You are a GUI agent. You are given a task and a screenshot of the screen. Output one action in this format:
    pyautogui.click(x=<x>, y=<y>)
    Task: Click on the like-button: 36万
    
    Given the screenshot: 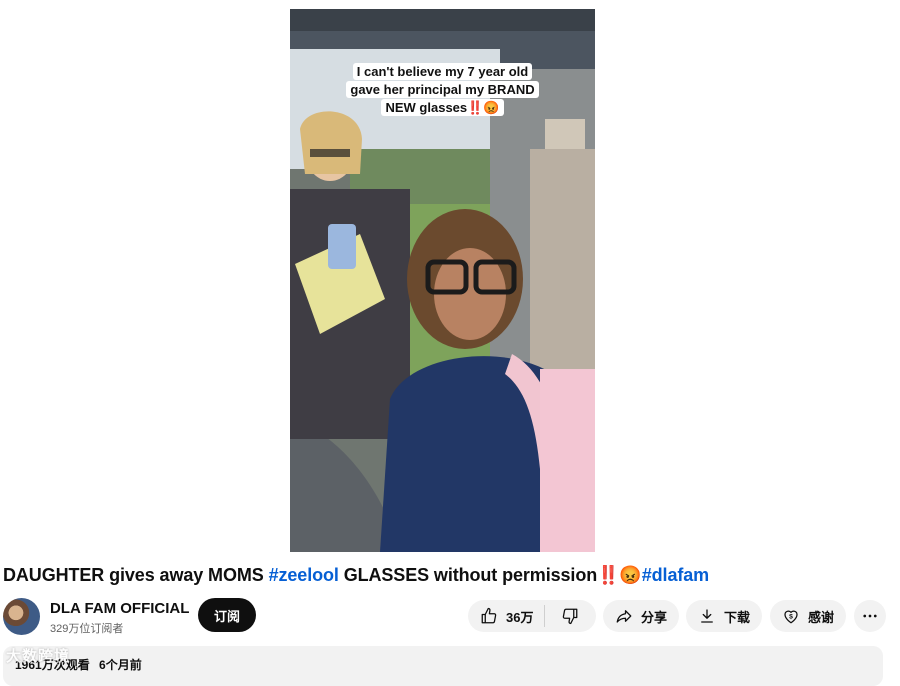 What is the action you would take?
    pyautogui.click(x=506, y=616)
    